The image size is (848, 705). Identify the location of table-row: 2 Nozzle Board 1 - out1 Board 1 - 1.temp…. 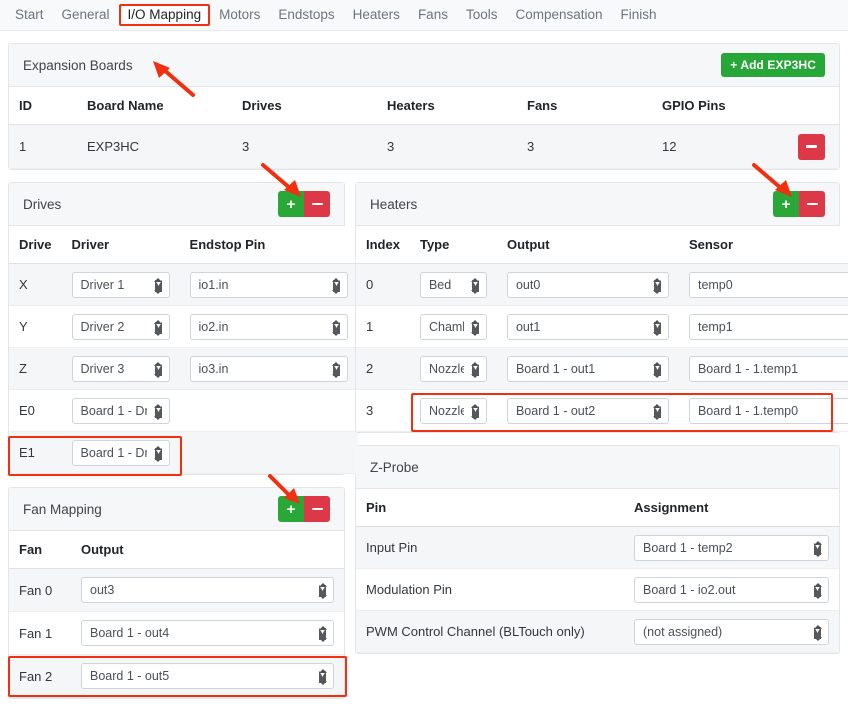
(602, 368).